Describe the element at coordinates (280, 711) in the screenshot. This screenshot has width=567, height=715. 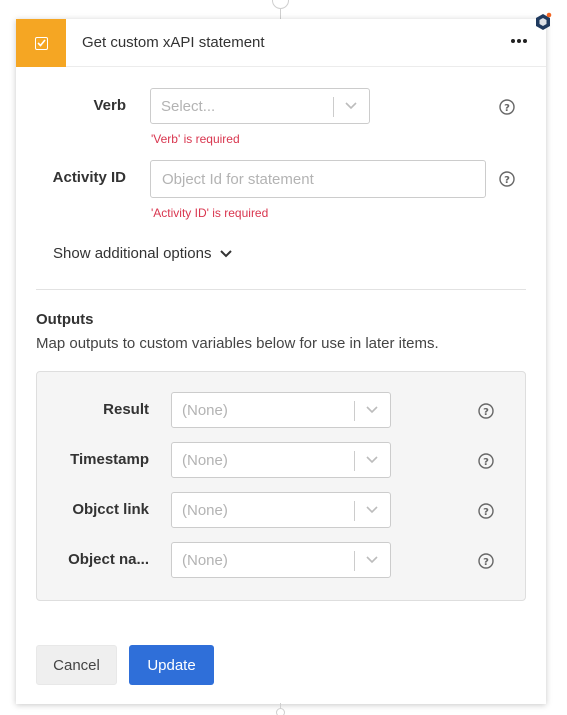
I see `flow-node-bottom-icon` at that location.